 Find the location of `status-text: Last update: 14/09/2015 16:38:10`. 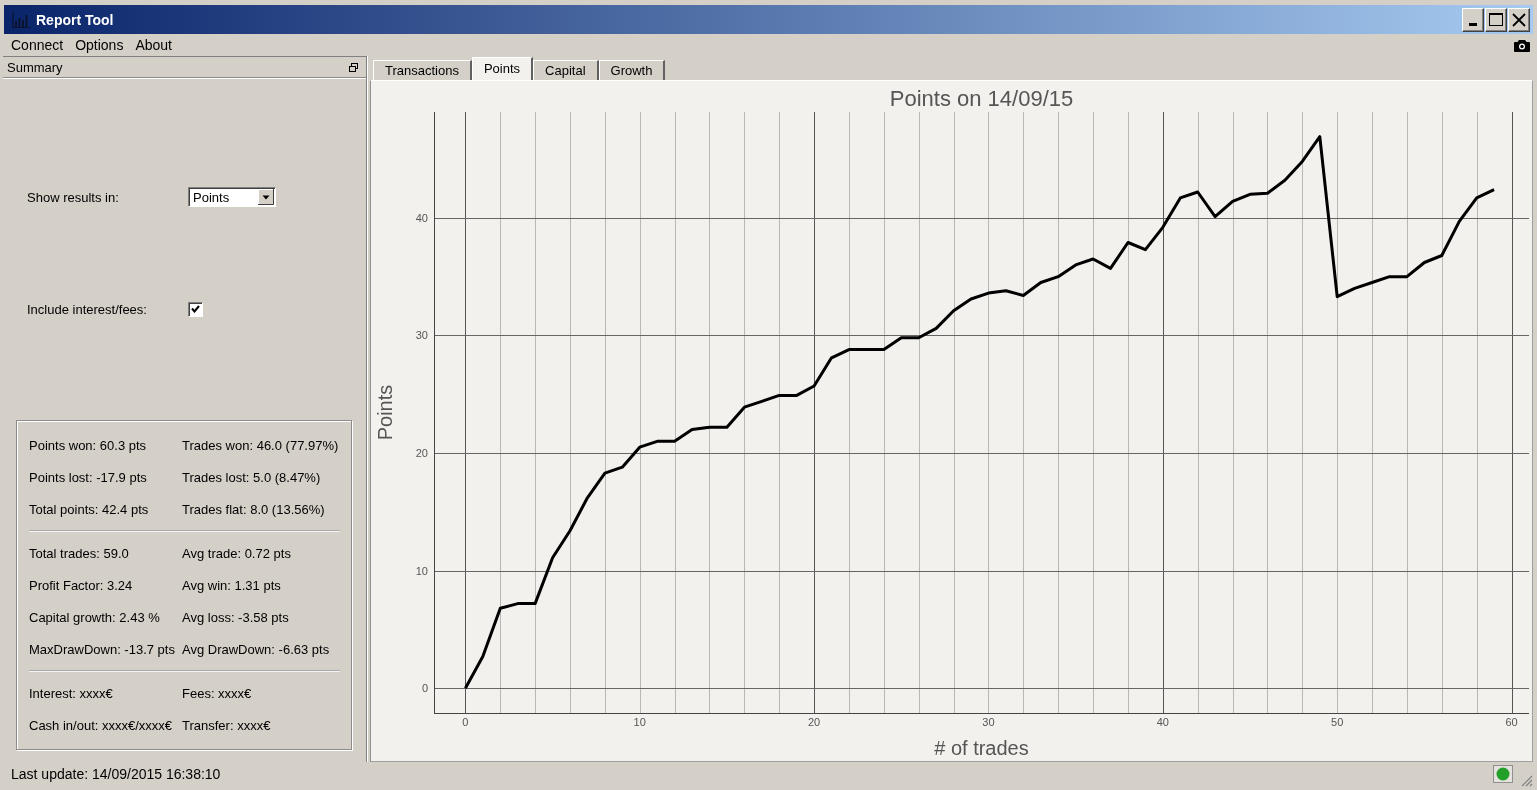

status-text: Last update: 14/09/2015 16:38:10 is located at coordinates (116, 774).